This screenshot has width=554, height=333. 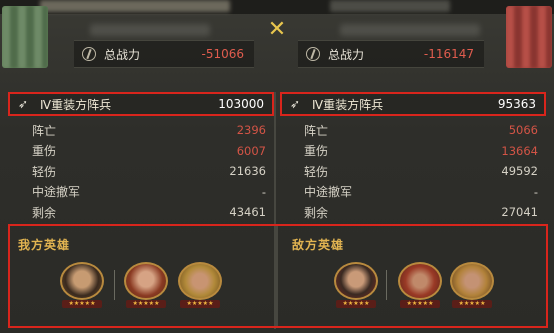 I want to click on enemy-heroes-title: 敌方英雄, so click(x=318, y=245).